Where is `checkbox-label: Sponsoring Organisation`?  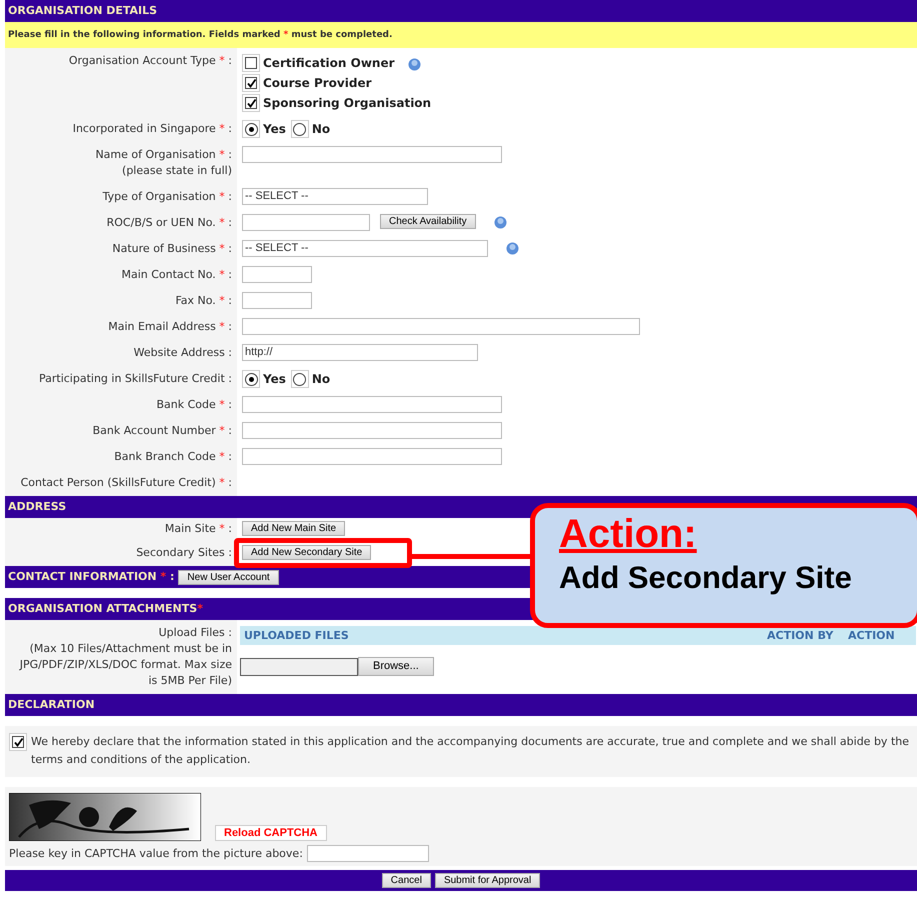 checkbox-label: Sponsoring Organisation is located at coordinates (347, 103).